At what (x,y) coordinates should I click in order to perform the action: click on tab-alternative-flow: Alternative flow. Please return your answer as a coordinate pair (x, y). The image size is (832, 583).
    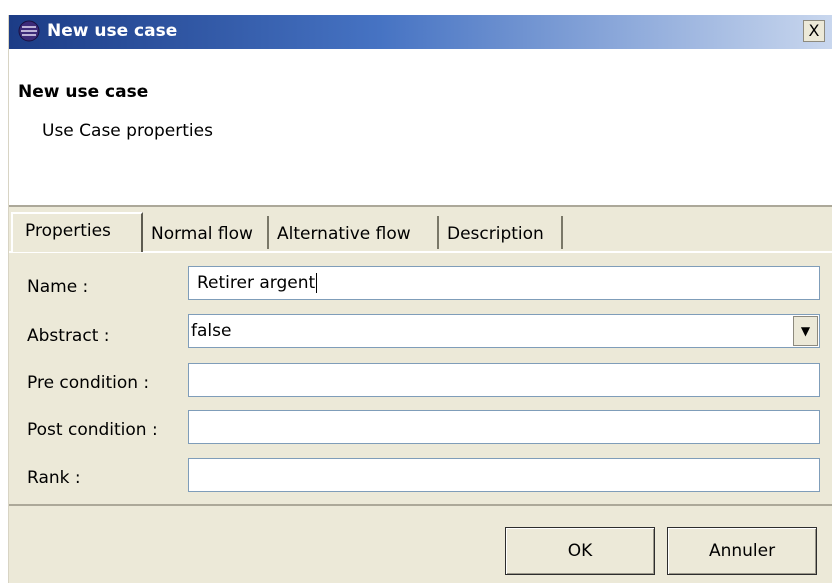
    Looking at the image, I should click on (354, 232).